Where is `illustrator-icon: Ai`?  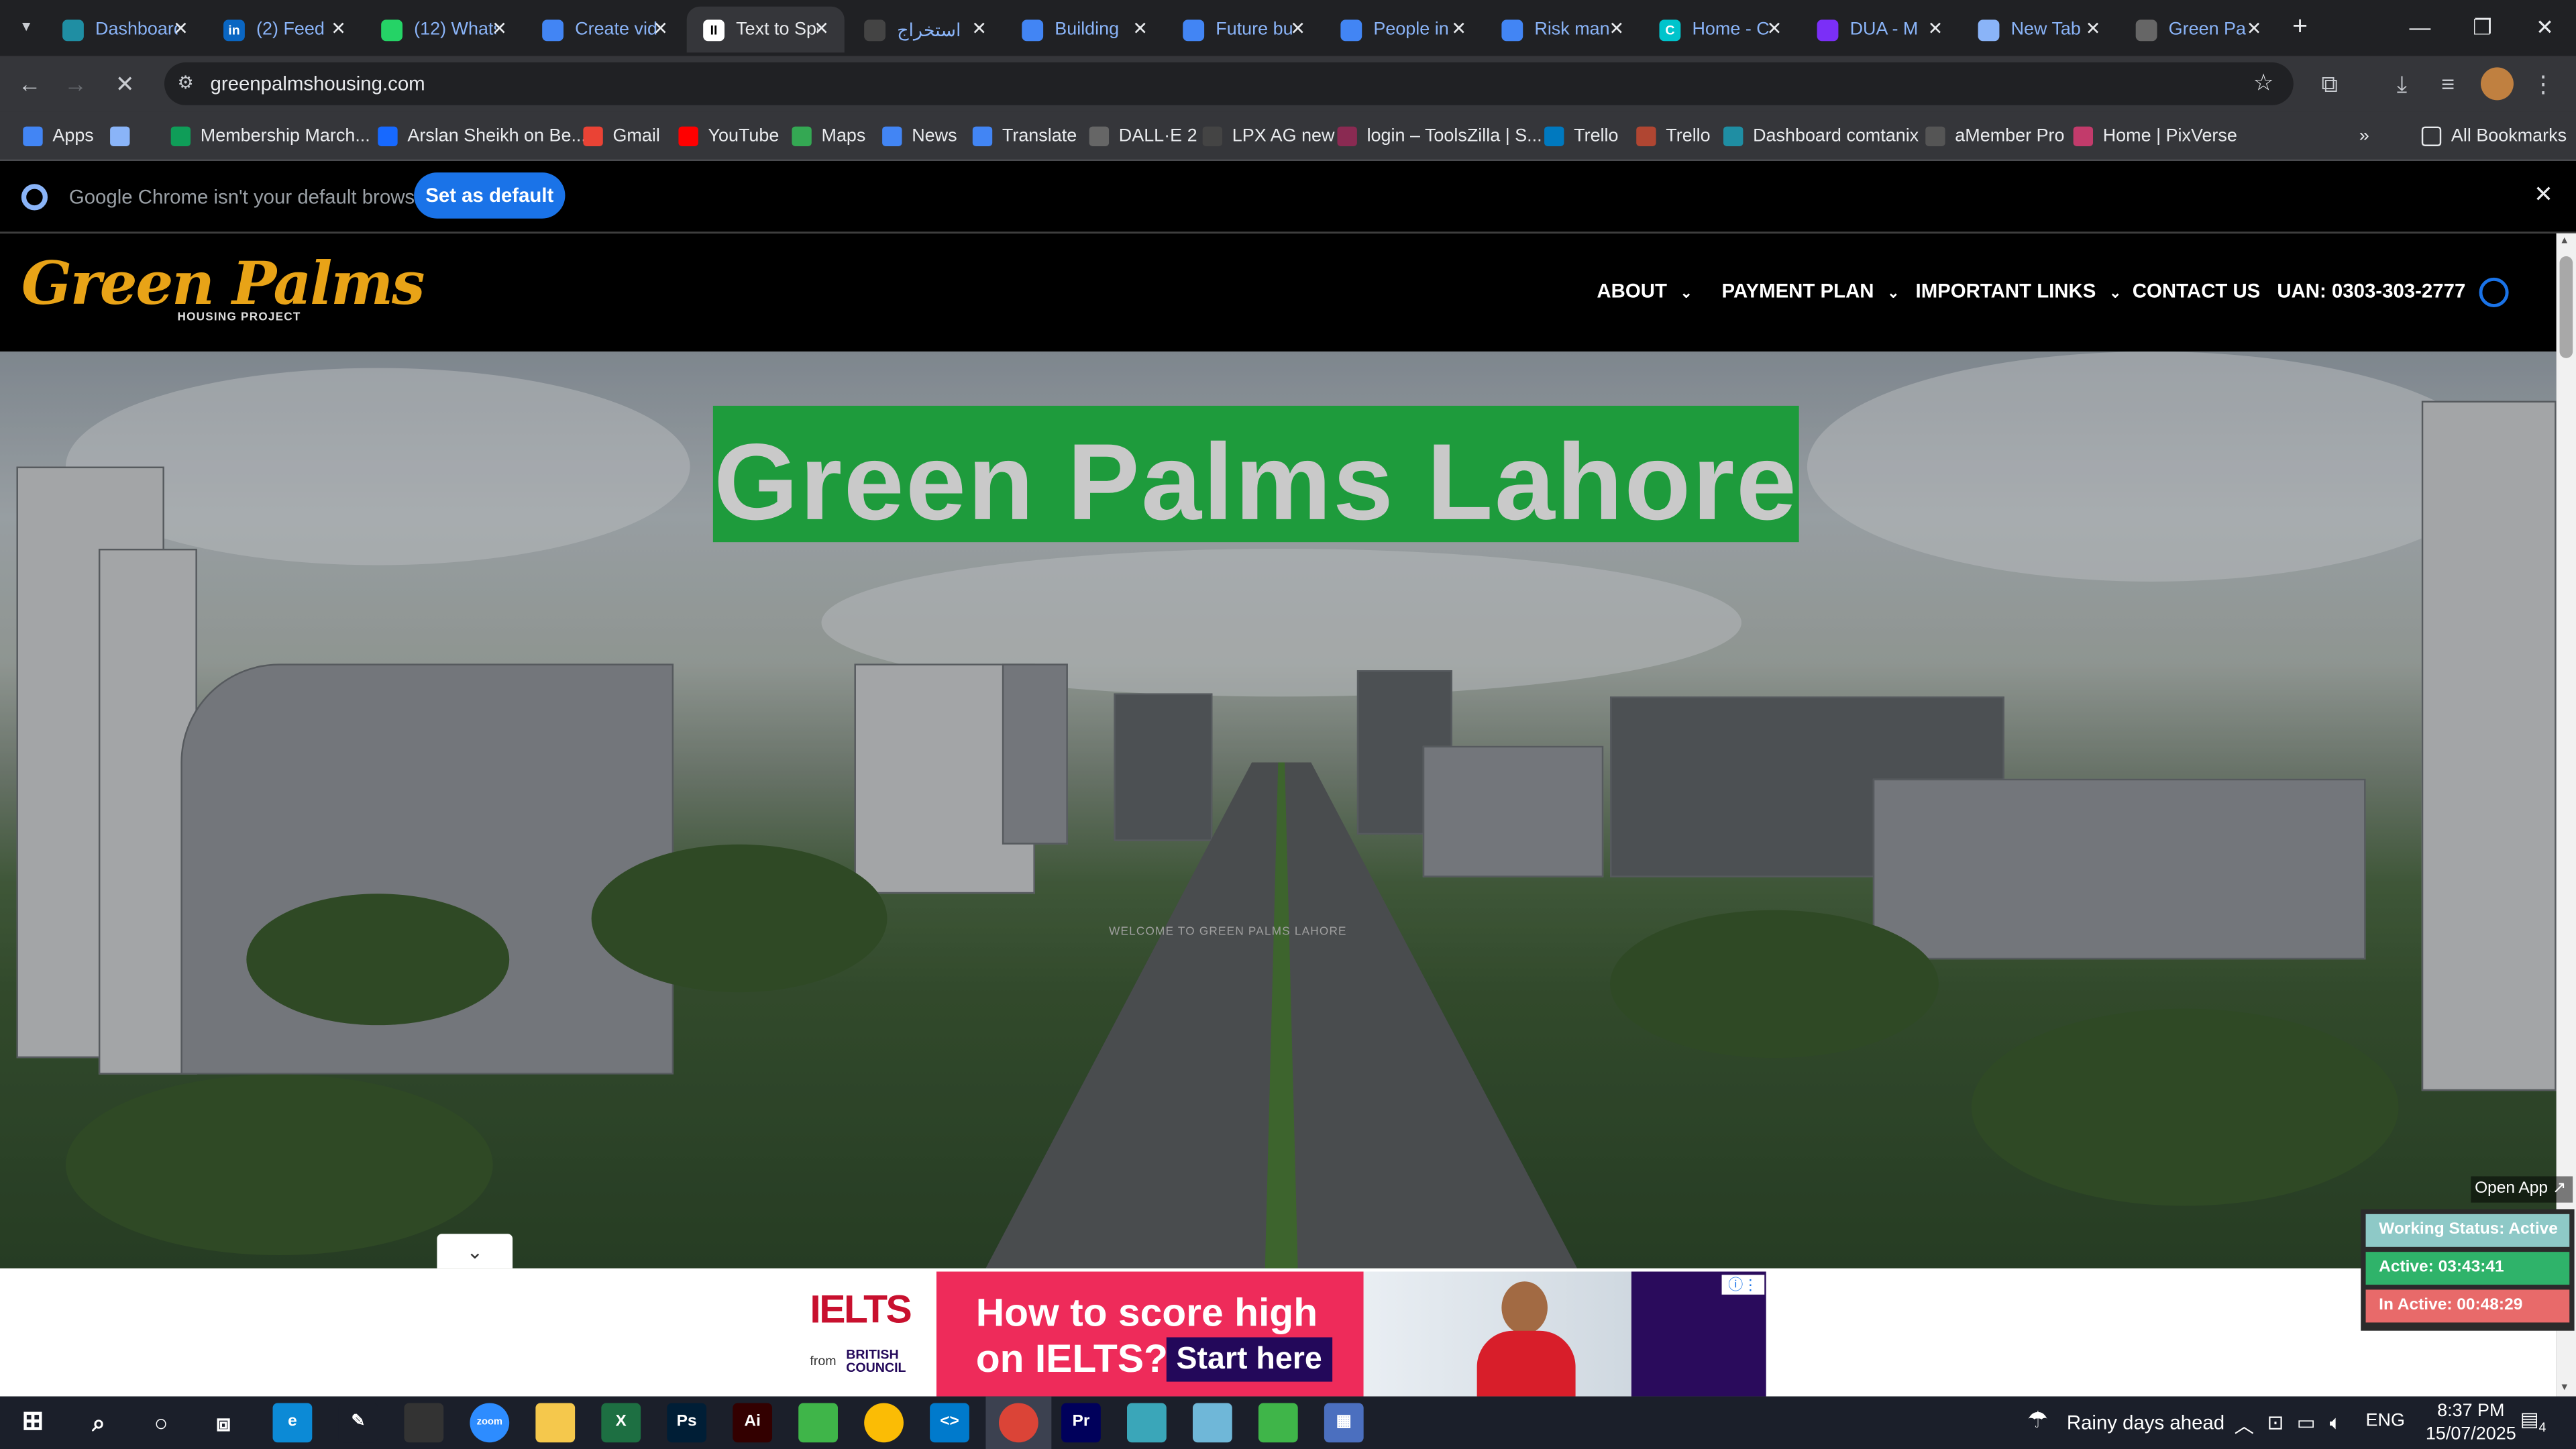 illustrator-icon: Ai is located at coordinates (753, 1423).